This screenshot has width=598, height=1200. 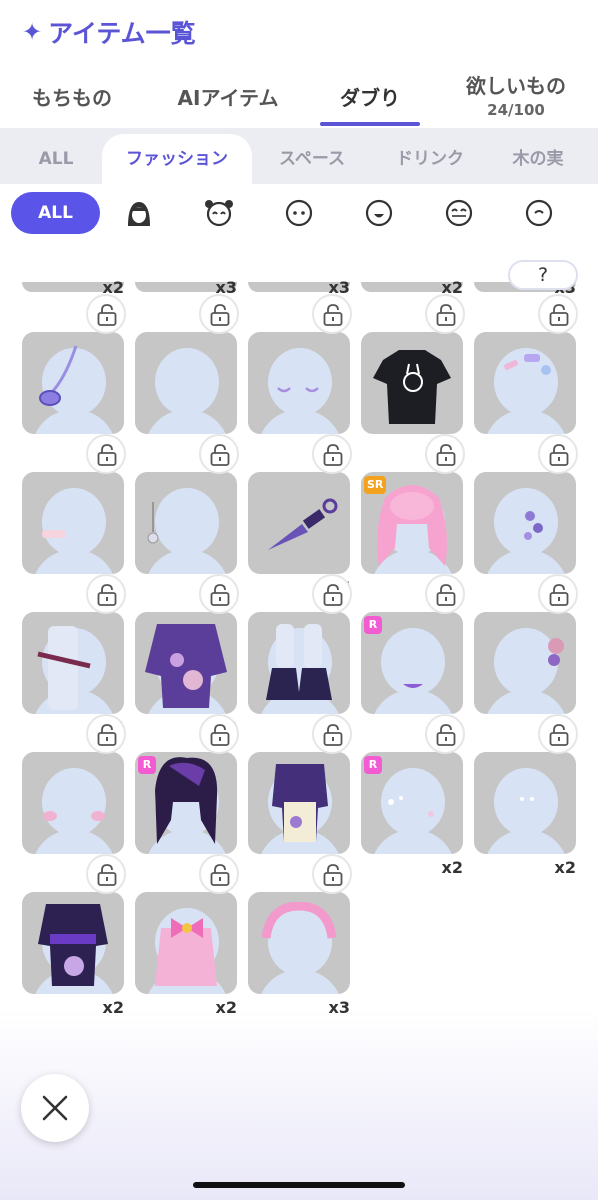 What do you see at coordinates (177, 159) in the screenshot?
I see `category-fashion: ファッション` at bounding box center [177, 159].